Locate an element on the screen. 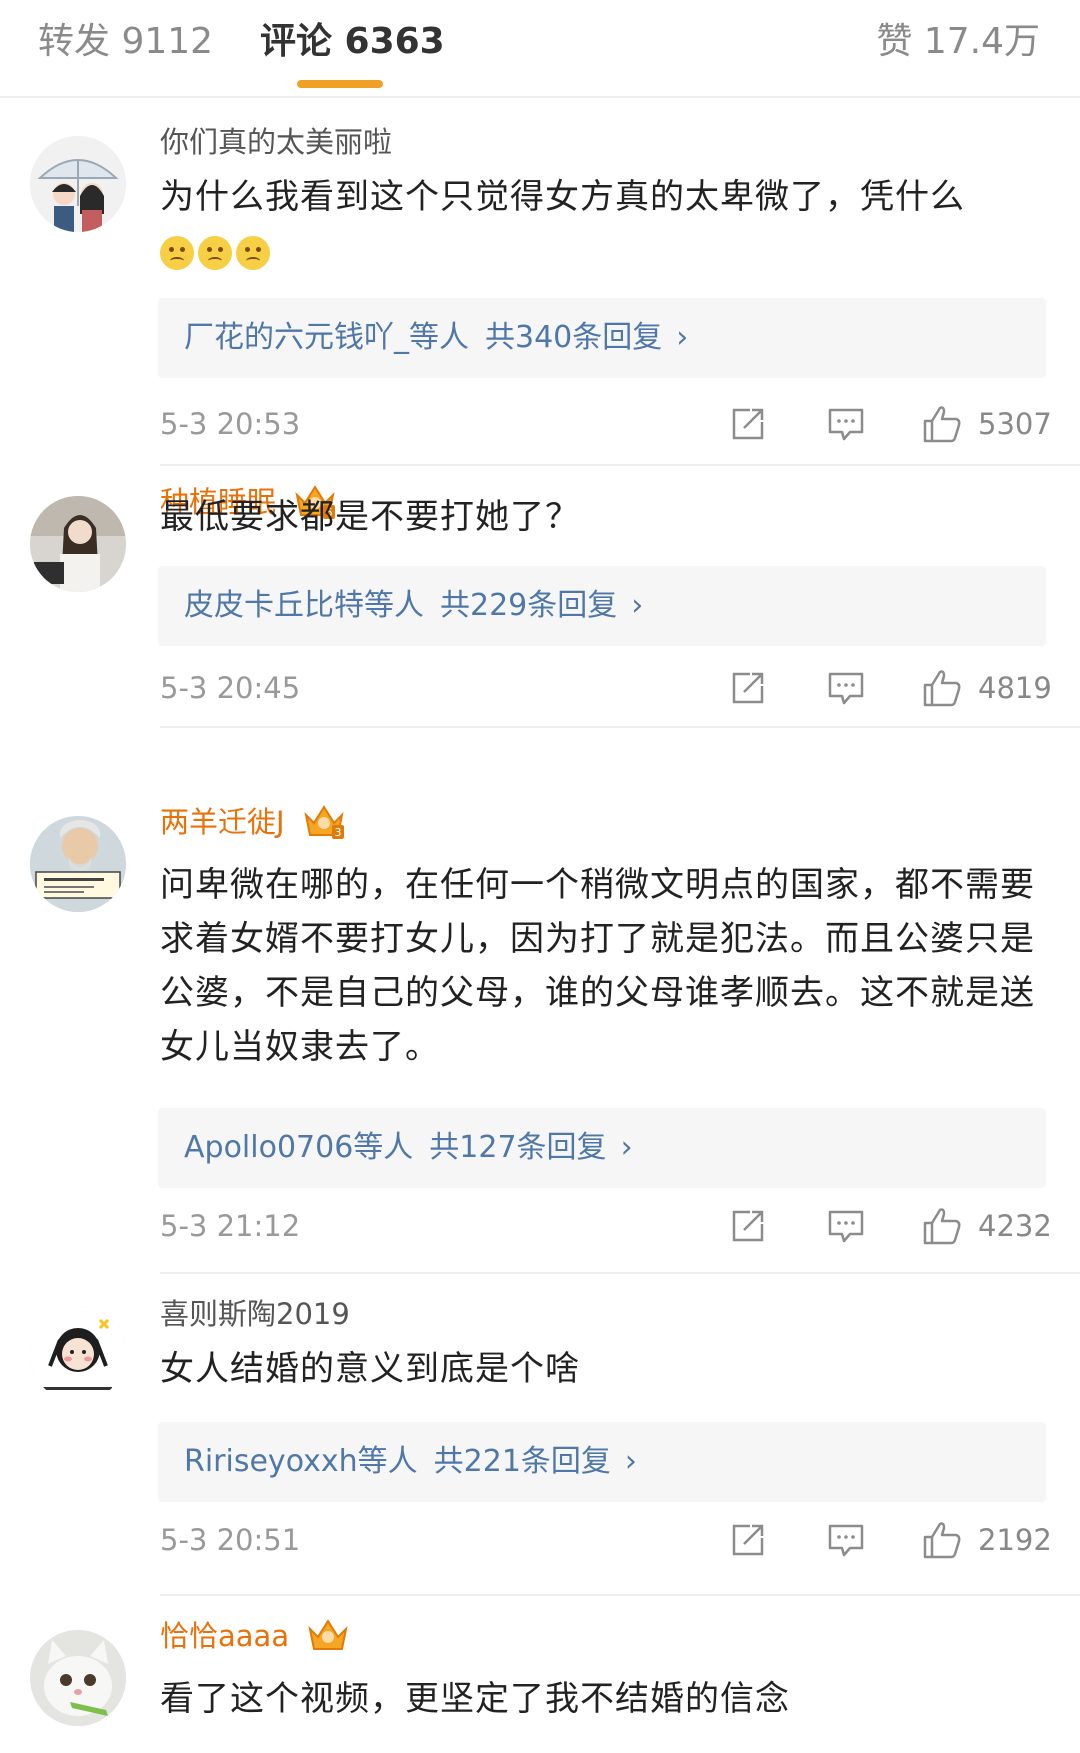  vip-crown-icon is located at coordinates (328, 1634).